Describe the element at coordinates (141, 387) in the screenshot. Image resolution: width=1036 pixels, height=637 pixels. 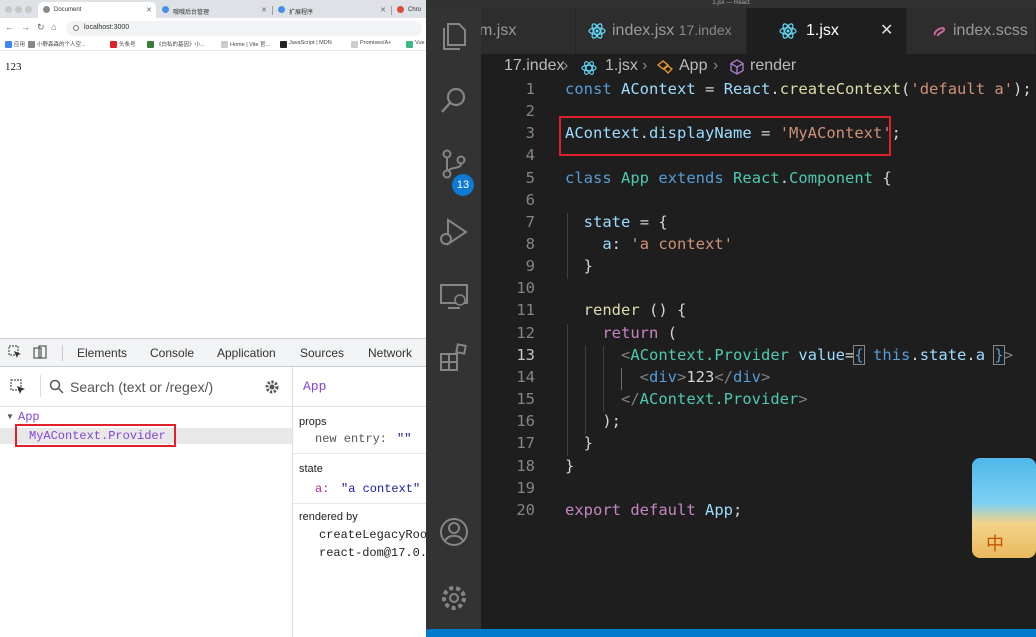
I see `search-input: Search (text or /regex/)` at that location.